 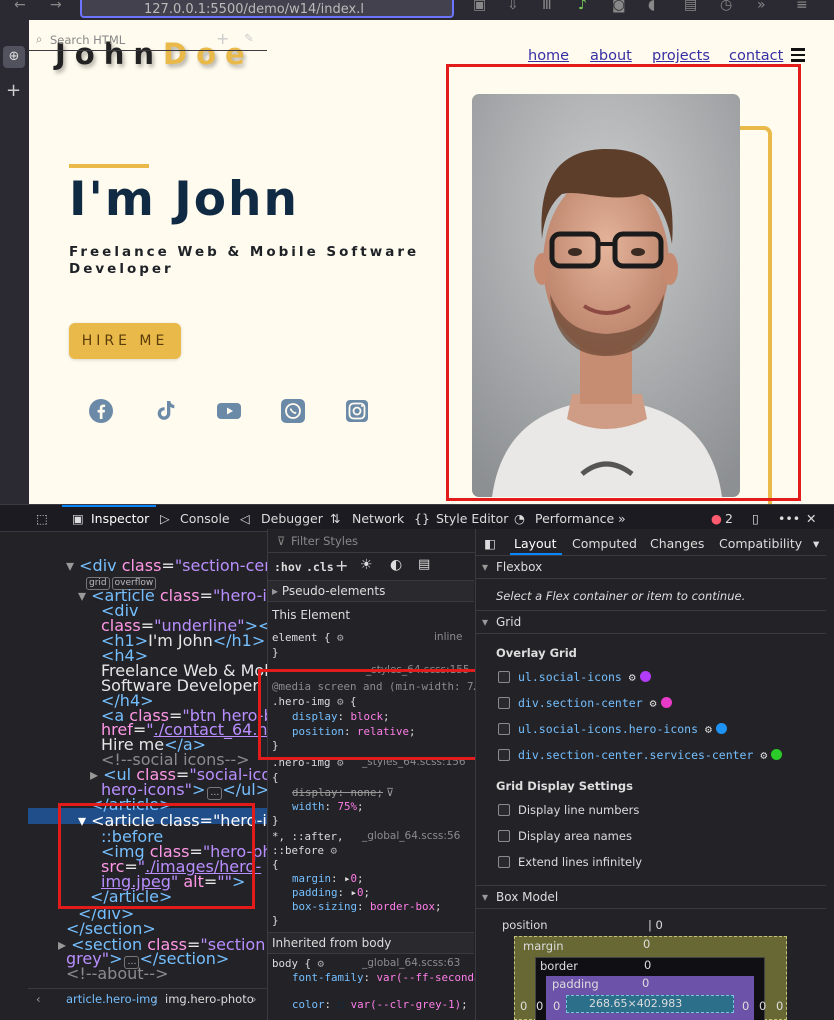 I want to click on overlay-item-3: ul.social-icons.hero-icons ⚙, so click(x=622, y=729).